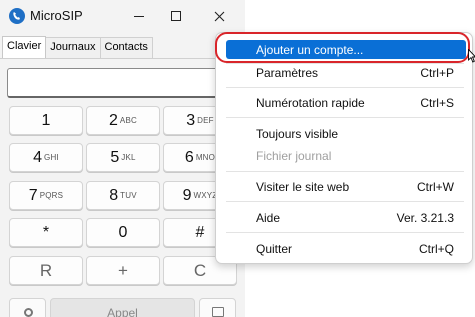 The width and height of the screenshot is (475, 317). What do you see at coordinates (200, 270) in the screenshot?
I see `clear-label: C` at bounding box center [200, 270].